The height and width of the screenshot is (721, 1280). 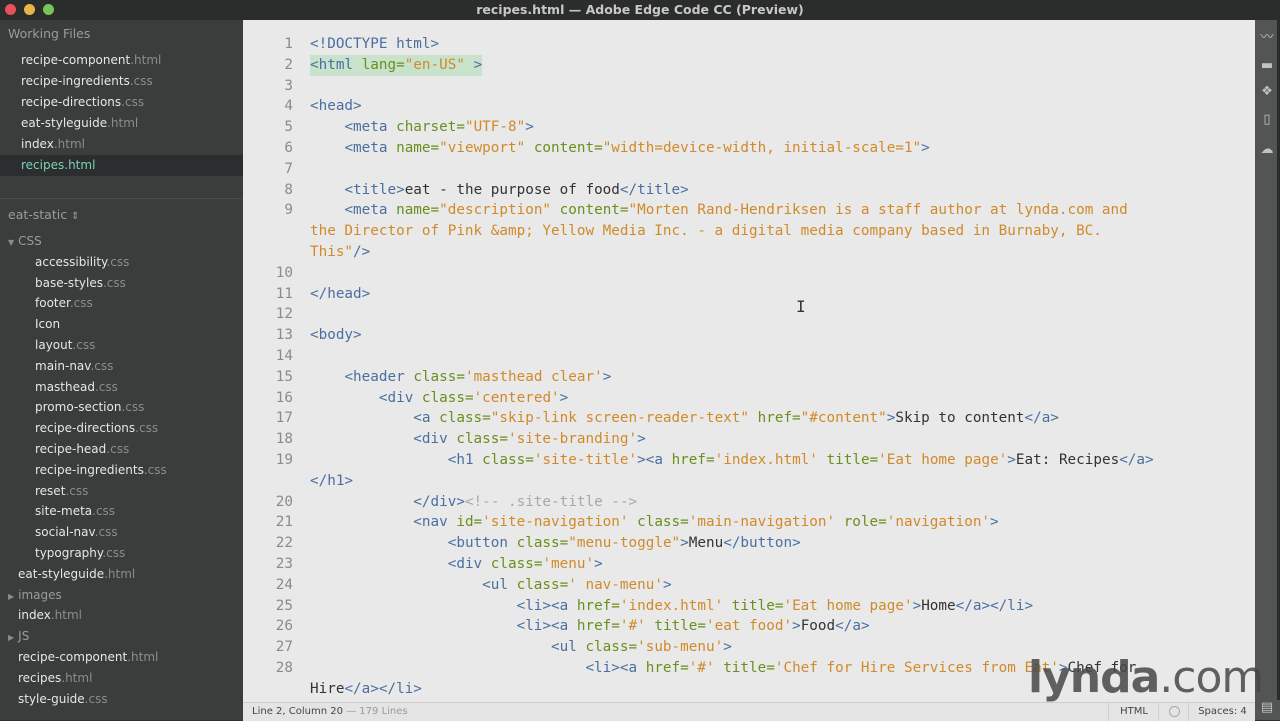 I want to click on tree-file: site-meta.css, so click(x=75, y=511).